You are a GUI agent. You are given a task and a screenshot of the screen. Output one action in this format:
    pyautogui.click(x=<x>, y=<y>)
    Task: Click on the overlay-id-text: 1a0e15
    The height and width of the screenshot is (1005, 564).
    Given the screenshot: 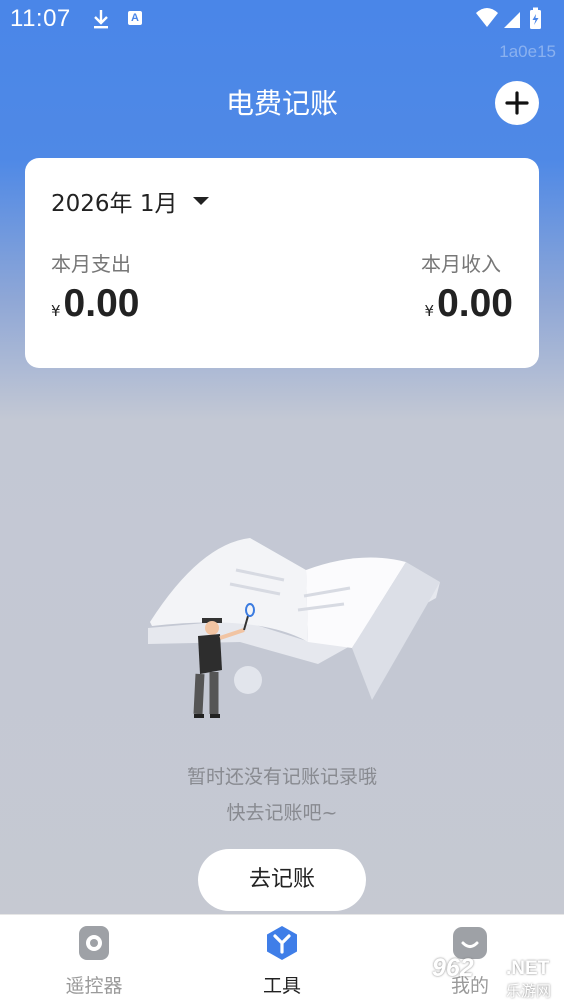 What is the action you would take?
    pyautogui.click(x=527, y=51)
    